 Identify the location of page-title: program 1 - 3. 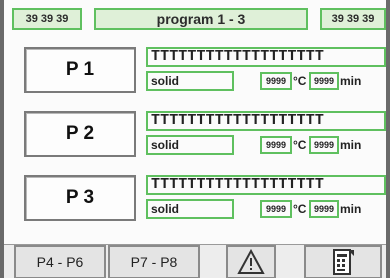
(201, 19).